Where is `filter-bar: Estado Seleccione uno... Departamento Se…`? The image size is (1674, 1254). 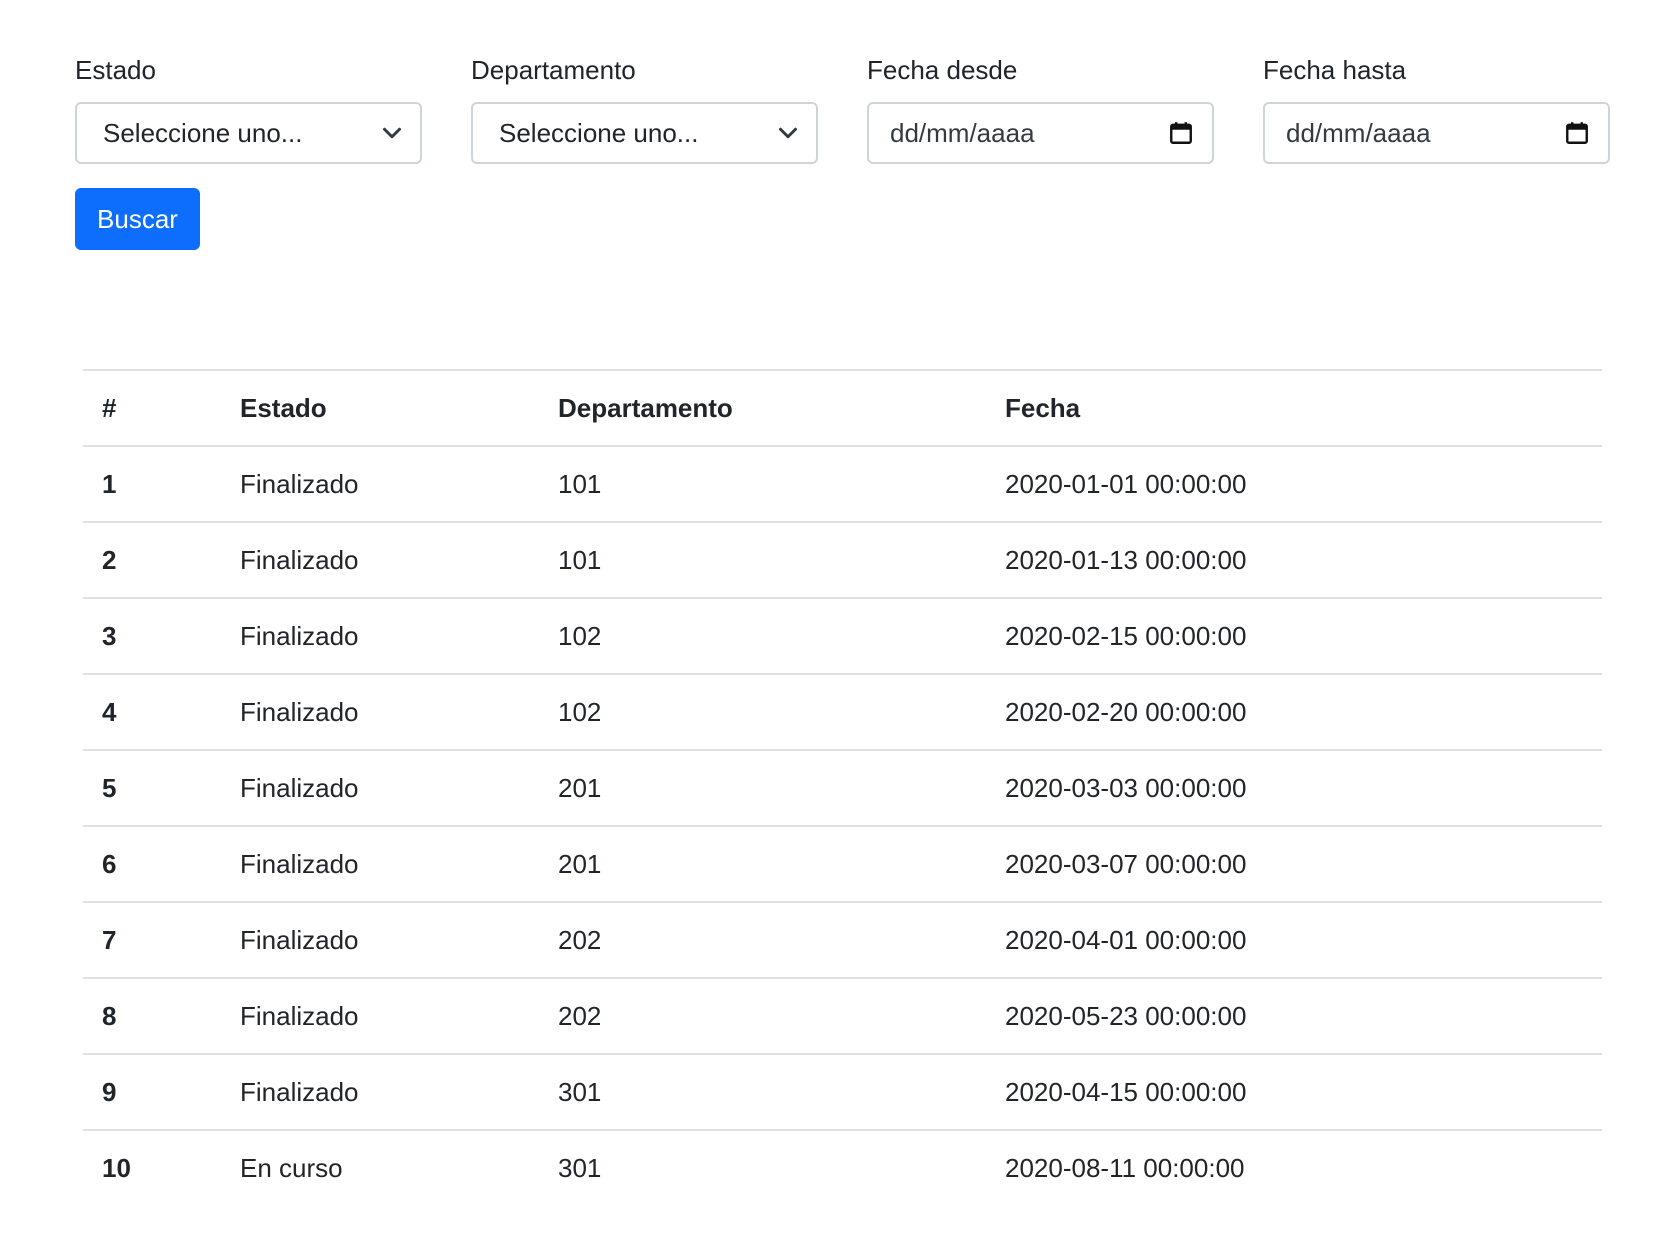
filter-bar: Estado Seleccione uno... Departamento Se… is located at coordinates (842, 107).